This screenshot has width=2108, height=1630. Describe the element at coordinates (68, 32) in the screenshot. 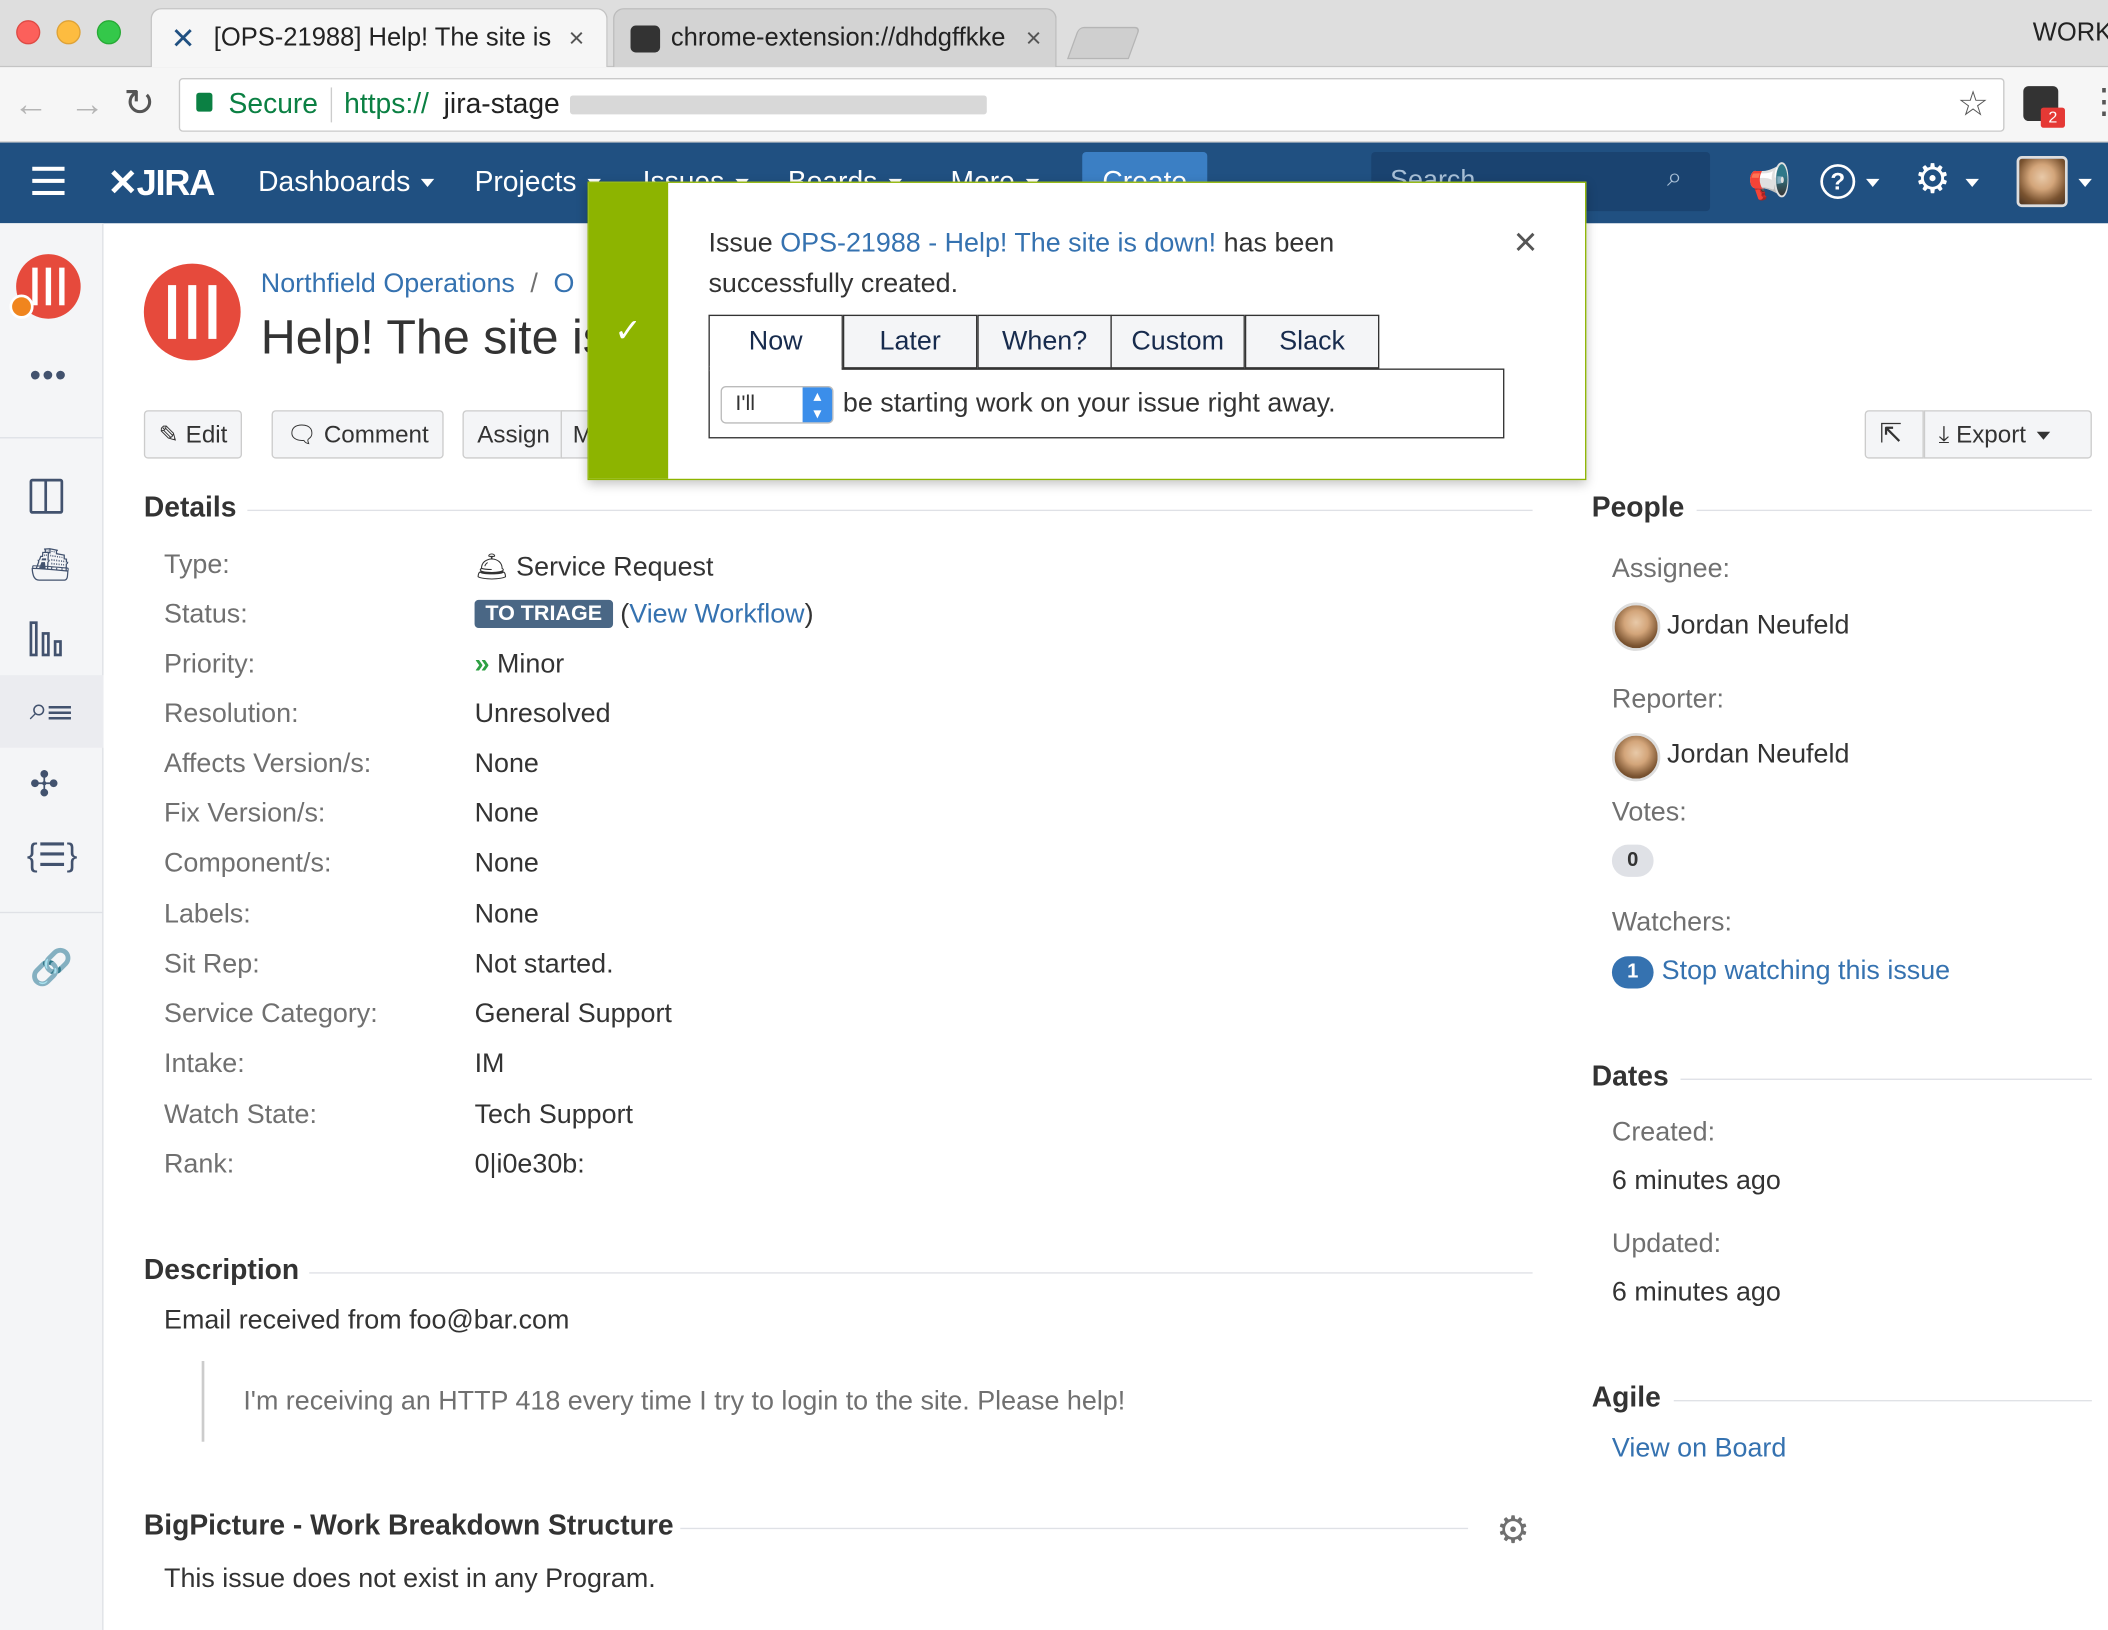

I see `minimize-window-button` at that location.